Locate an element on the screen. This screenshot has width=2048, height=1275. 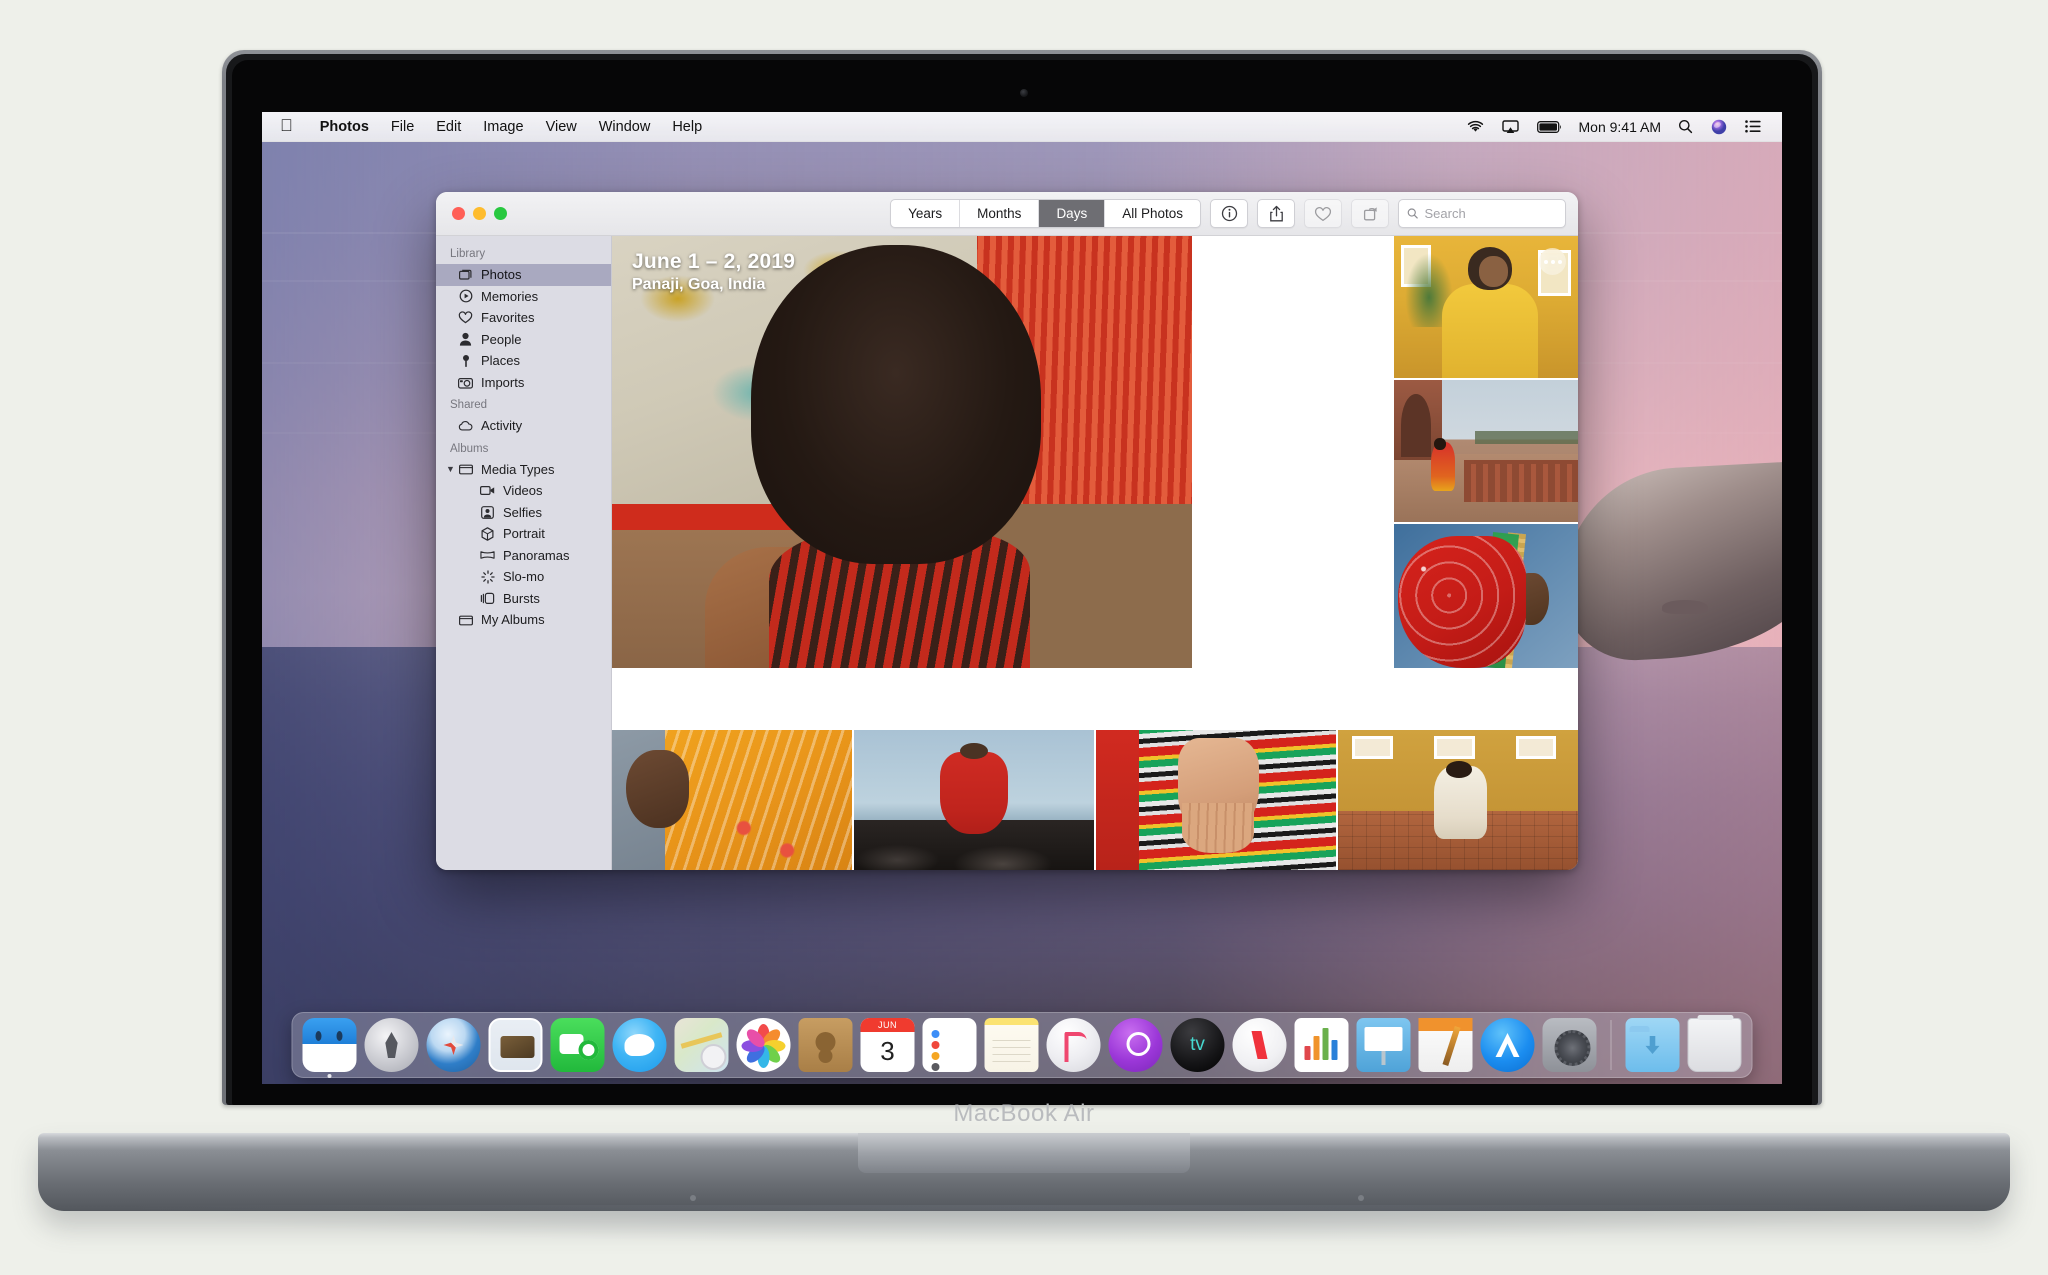
photo-date-range: June 1 – 2, 2019 is located at coordinates (714, 261).